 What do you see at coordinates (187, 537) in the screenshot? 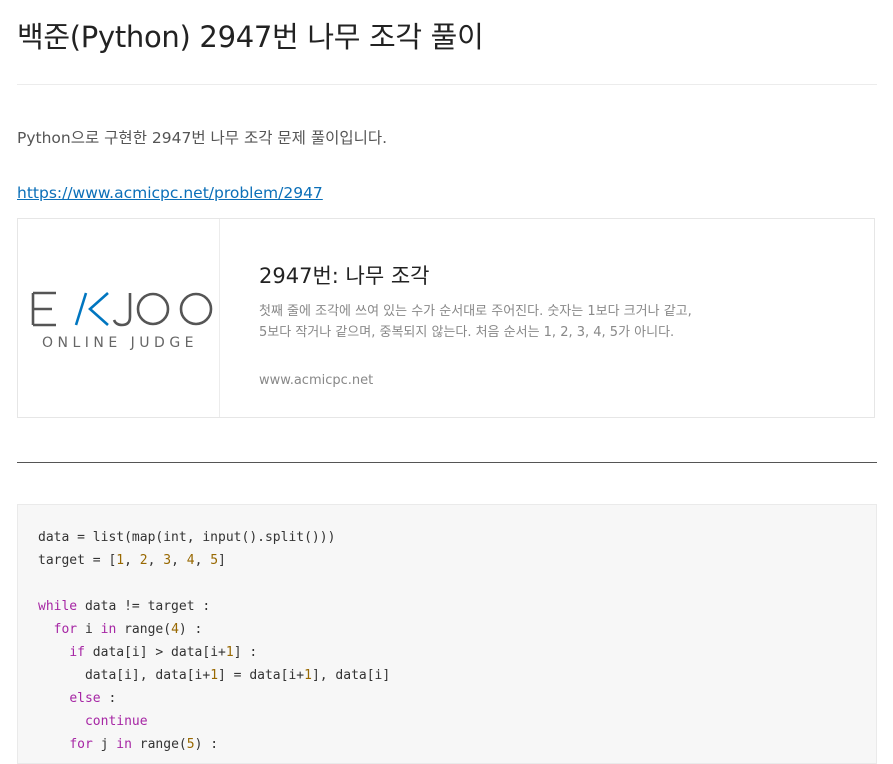
I see `code-line: data = list(map(int, input().split()))` at bounding box center [187, 537].